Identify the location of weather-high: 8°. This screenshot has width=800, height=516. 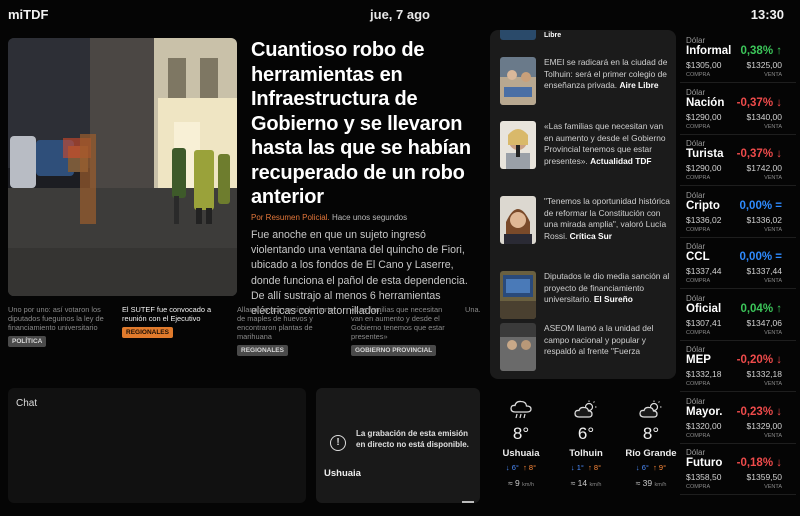
(532, 467).